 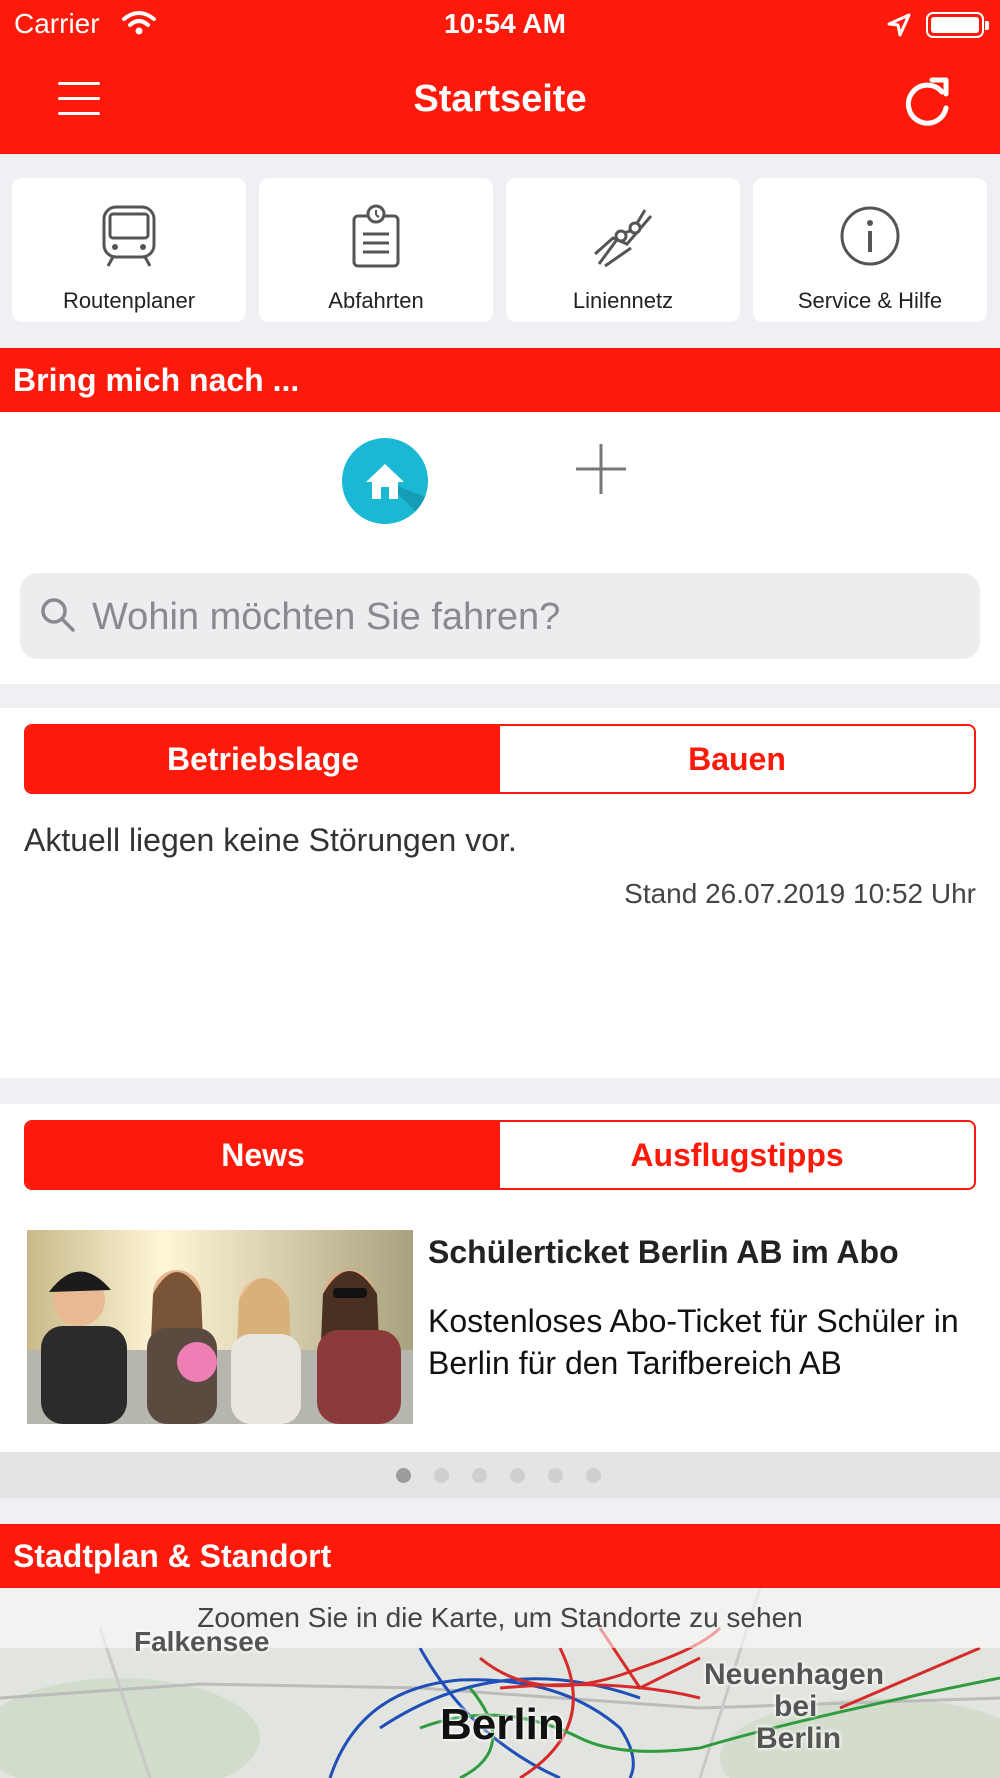 I want to click on tab-bauen: Bauen, so click(x=737, y=759).